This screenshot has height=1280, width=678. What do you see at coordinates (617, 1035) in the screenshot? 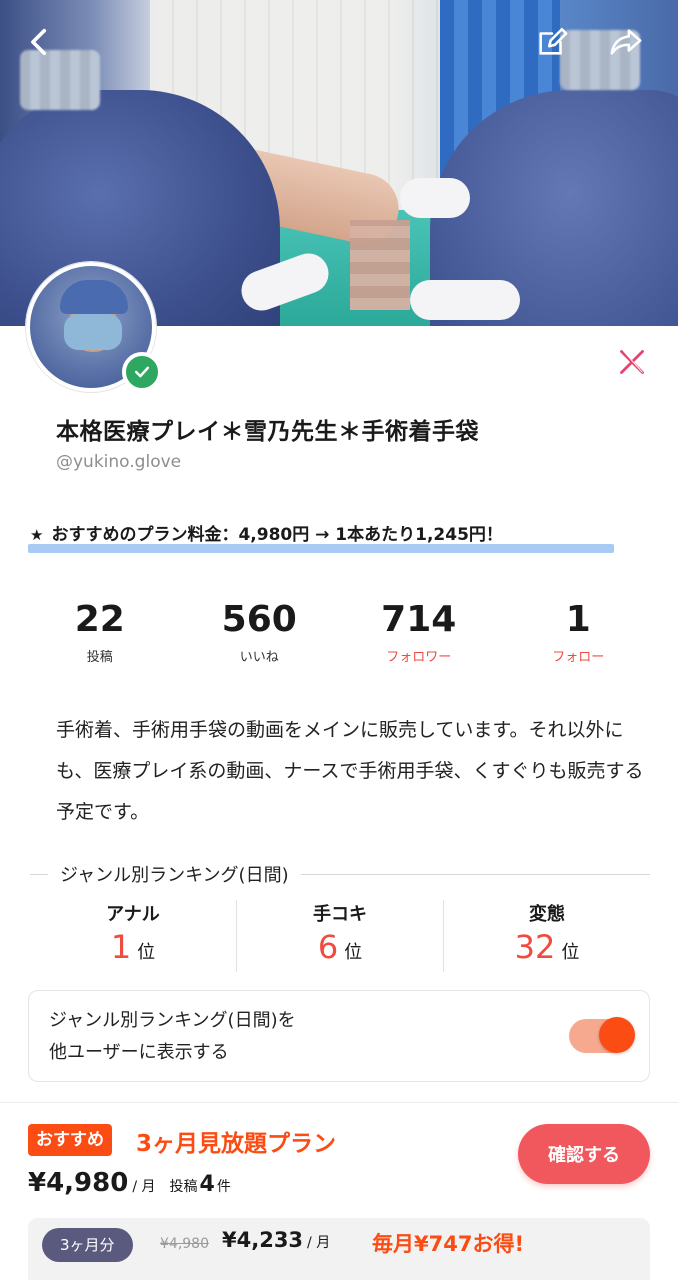
I see `toggle-knob` at bounding box center [617, 1035].